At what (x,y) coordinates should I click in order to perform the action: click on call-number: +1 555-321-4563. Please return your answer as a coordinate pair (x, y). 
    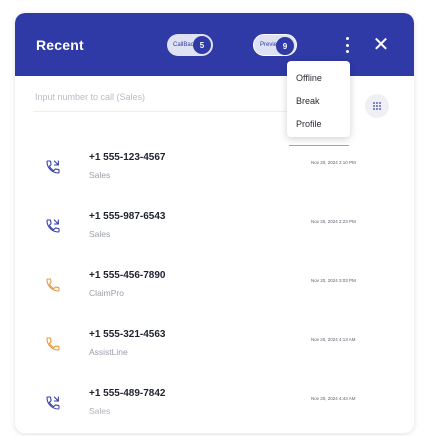
    Looking at the image, I should click on (127, 334).